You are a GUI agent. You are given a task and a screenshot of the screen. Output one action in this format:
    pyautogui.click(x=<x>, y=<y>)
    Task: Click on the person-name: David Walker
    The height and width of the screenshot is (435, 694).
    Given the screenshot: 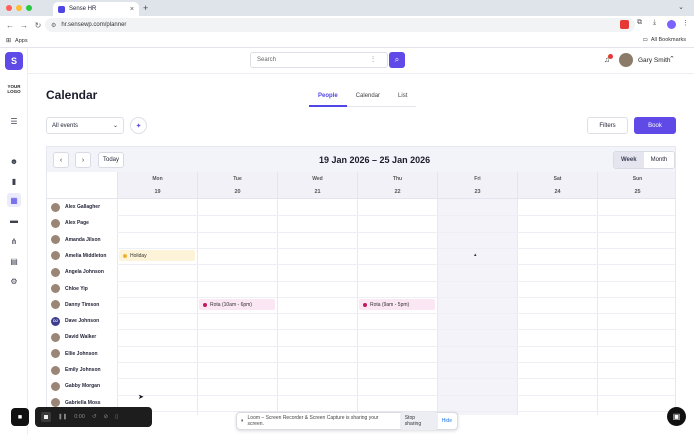 What is the action you would take?
    pyautogui.click(x=81, y=337)
    